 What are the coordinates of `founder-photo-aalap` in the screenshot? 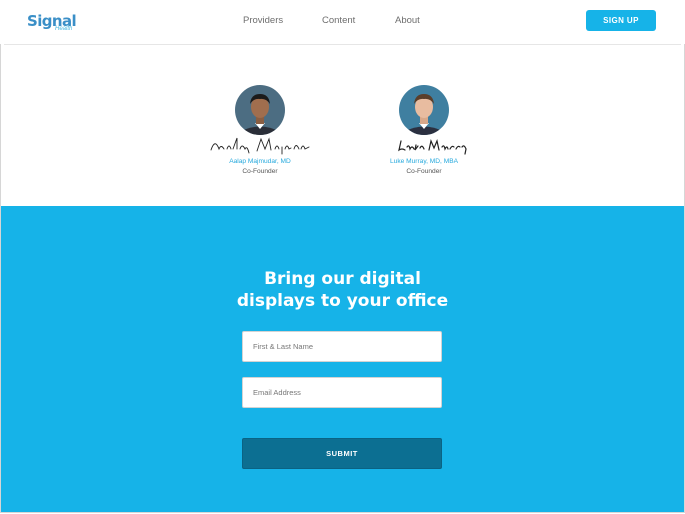 It's located at (260, 110).